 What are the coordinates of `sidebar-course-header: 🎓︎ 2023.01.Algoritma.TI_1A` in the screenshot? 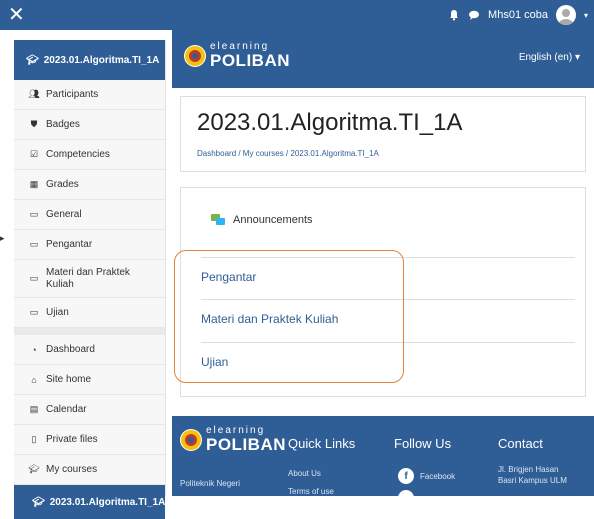 It's located at (89, 60).